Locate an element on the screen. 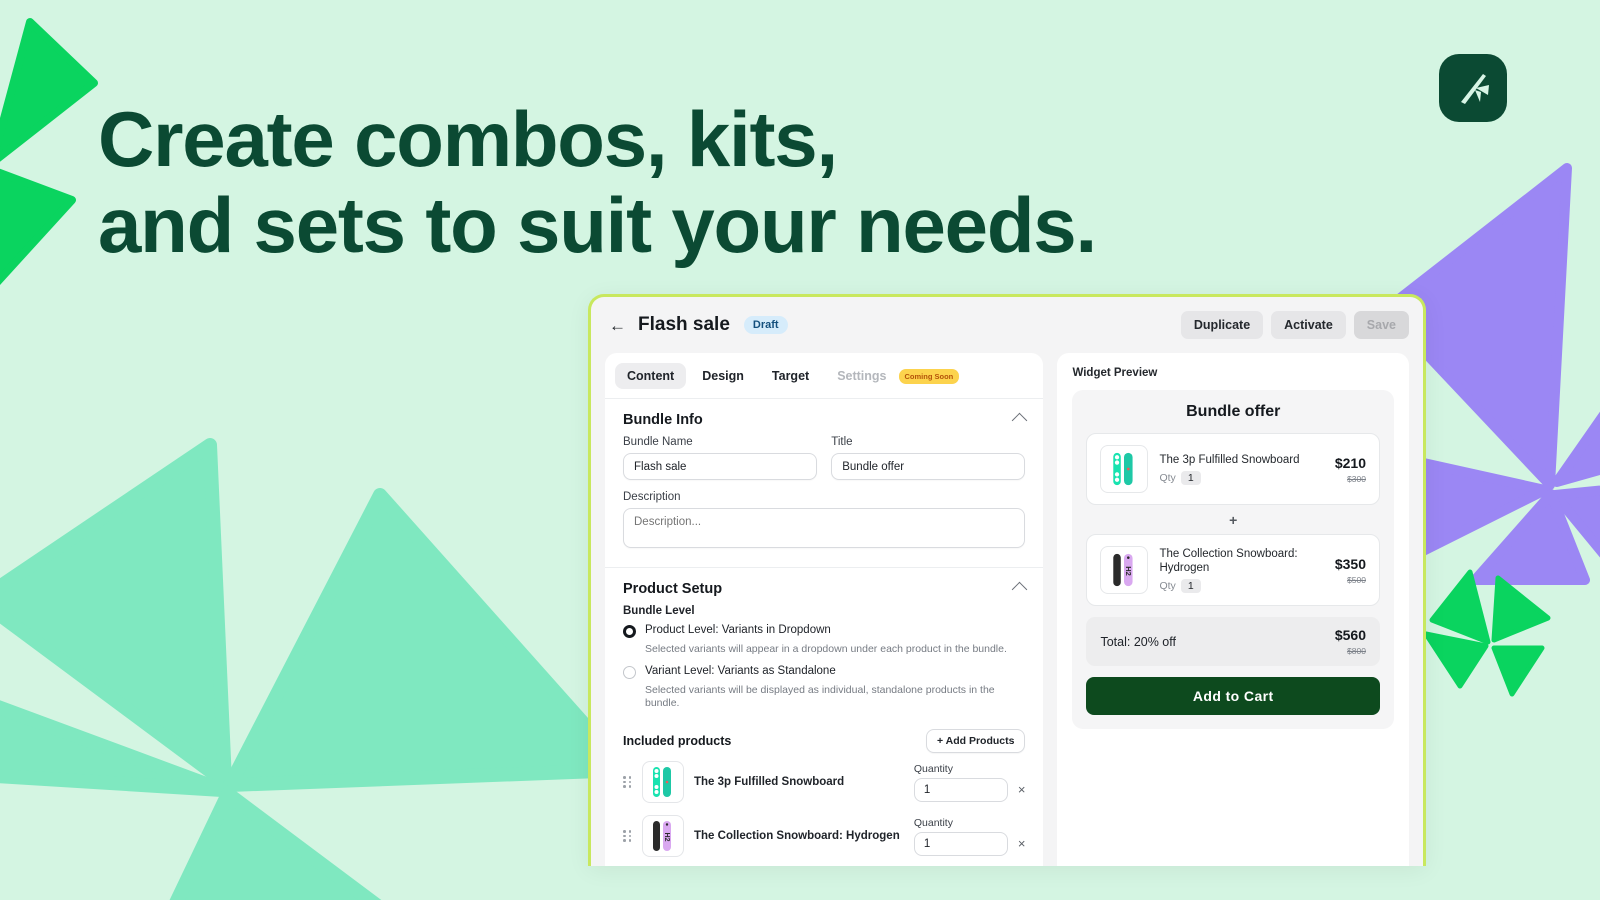 The width and height of the screenshot is (1600, 900). radio-variant-level-label: Variant Level: Variants as Standalone is located at coordinates (740, 671).